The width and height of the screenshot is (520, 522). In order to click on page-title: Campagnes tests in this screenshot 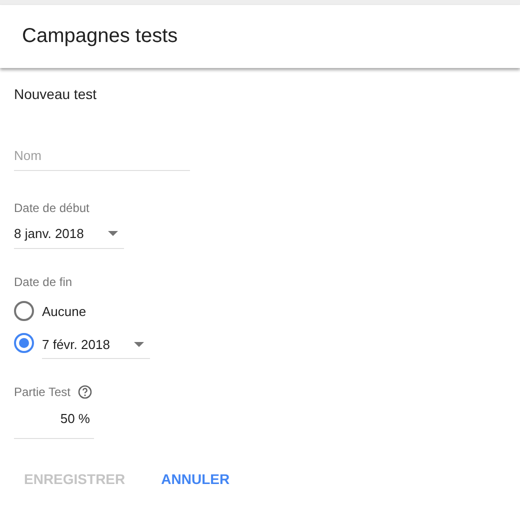, I will do `click(100, 36)`.